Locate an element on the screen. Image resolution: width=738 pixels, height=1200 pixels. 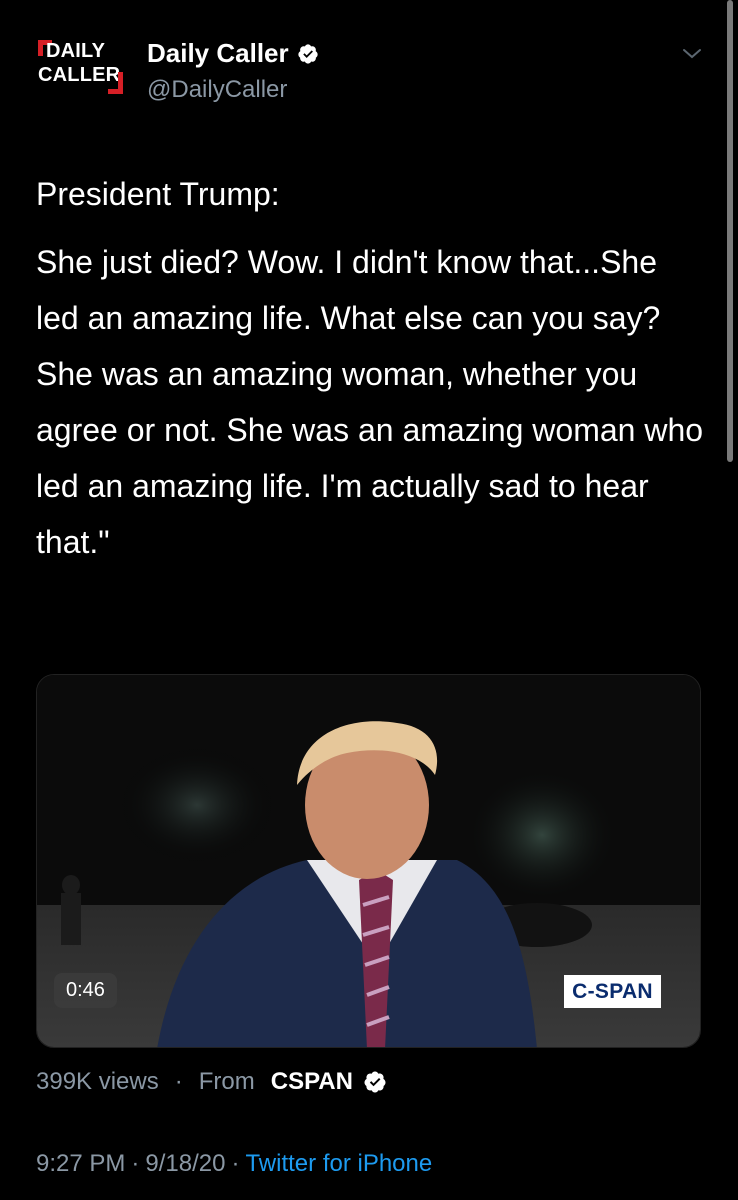
source-account-link: CSPAN is located at coordinates (312, 1082).